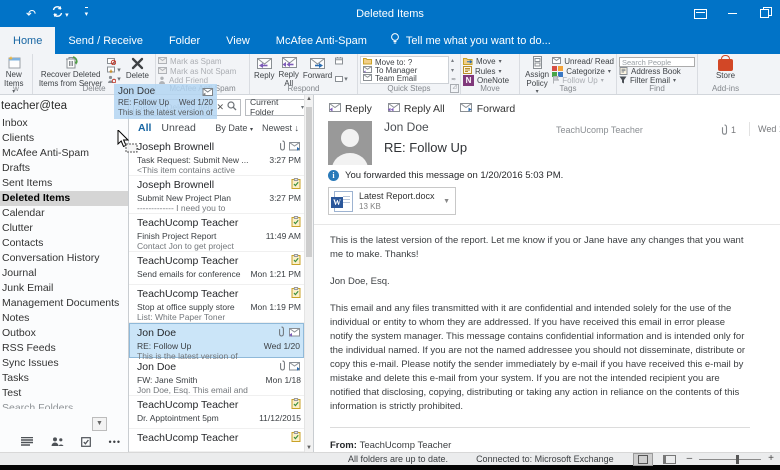 This screenshot has width=780, height=470. Describe the element at coordinates (454, 88) in the screenshot. I see `quick-steps-dialog-launcher: ◿` at that location.